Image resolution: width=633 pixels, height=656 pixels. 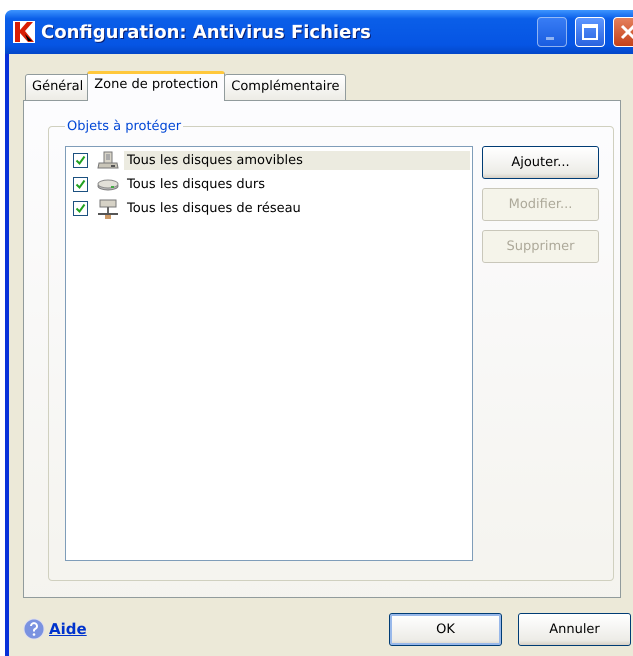 I want to click on dialog-button: Annuler, so click(x=574, y=629).